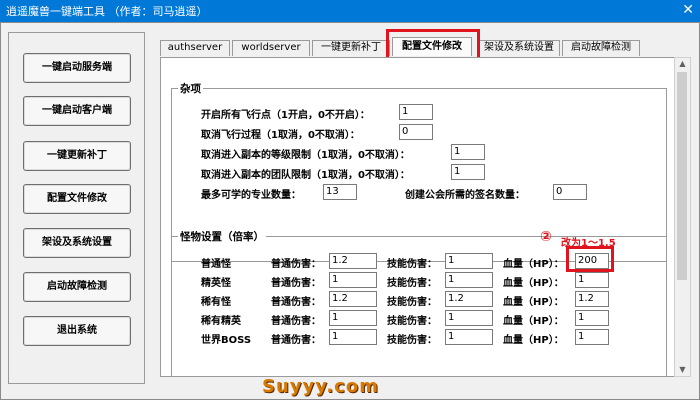 Image resolution: width=700 pixels, height=400 pixels. Describe the element at coordinates (469, 318) in the screenshot. I see `rare-elite-skill-damage-input: 1` at that location.